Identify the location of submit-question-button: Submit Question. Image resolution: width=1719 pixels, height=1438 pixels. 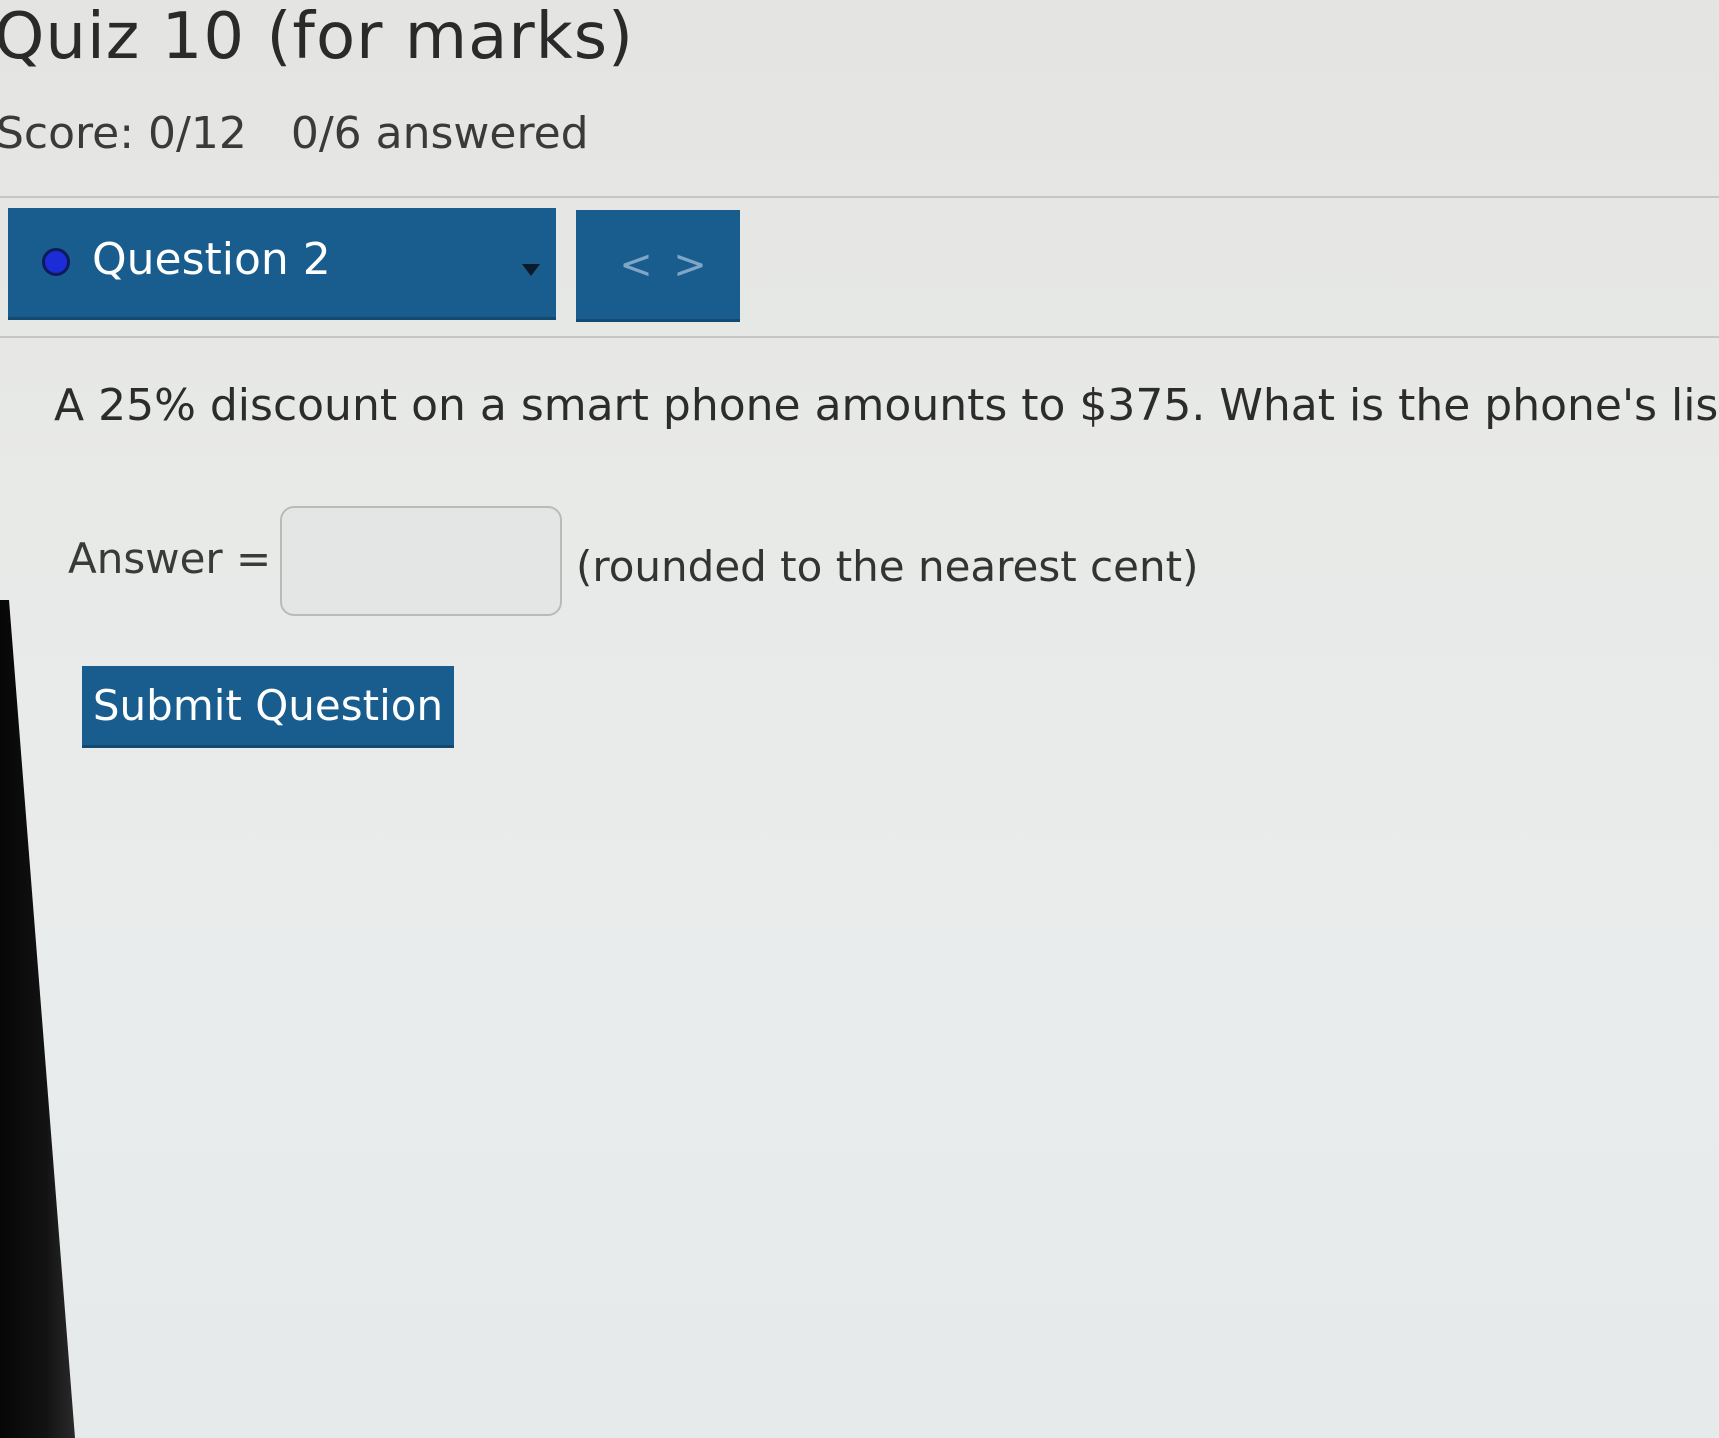
(268, 707).